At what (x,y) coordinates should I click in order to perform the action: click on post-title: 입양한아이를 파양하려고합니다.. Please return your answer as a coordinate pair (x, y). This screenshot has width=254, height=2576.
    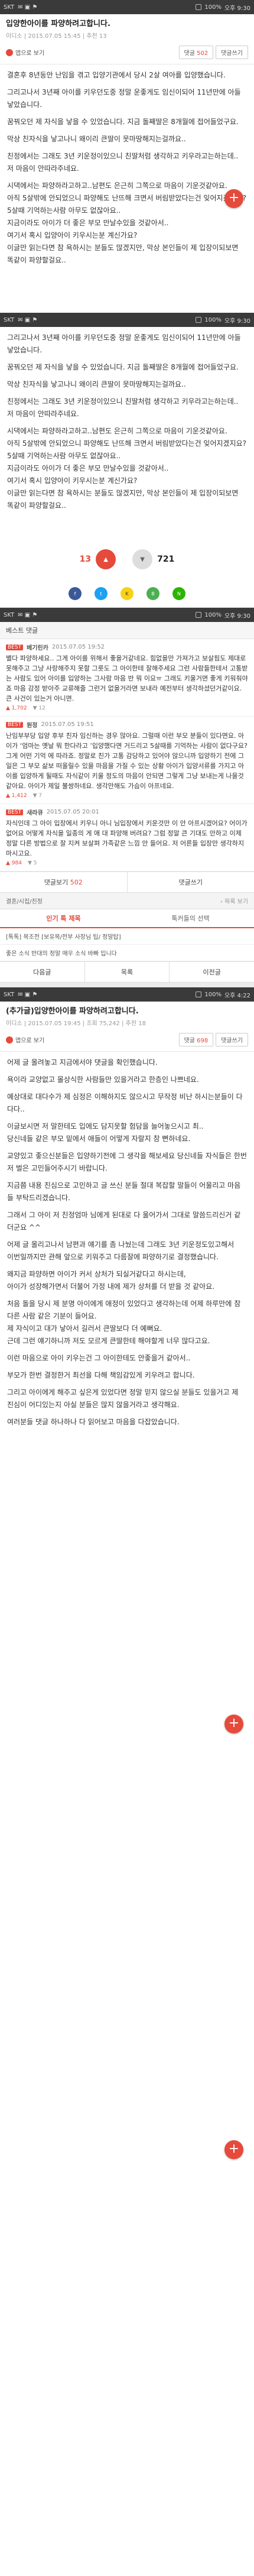
    Looking at the image, I should click on (58, 24).